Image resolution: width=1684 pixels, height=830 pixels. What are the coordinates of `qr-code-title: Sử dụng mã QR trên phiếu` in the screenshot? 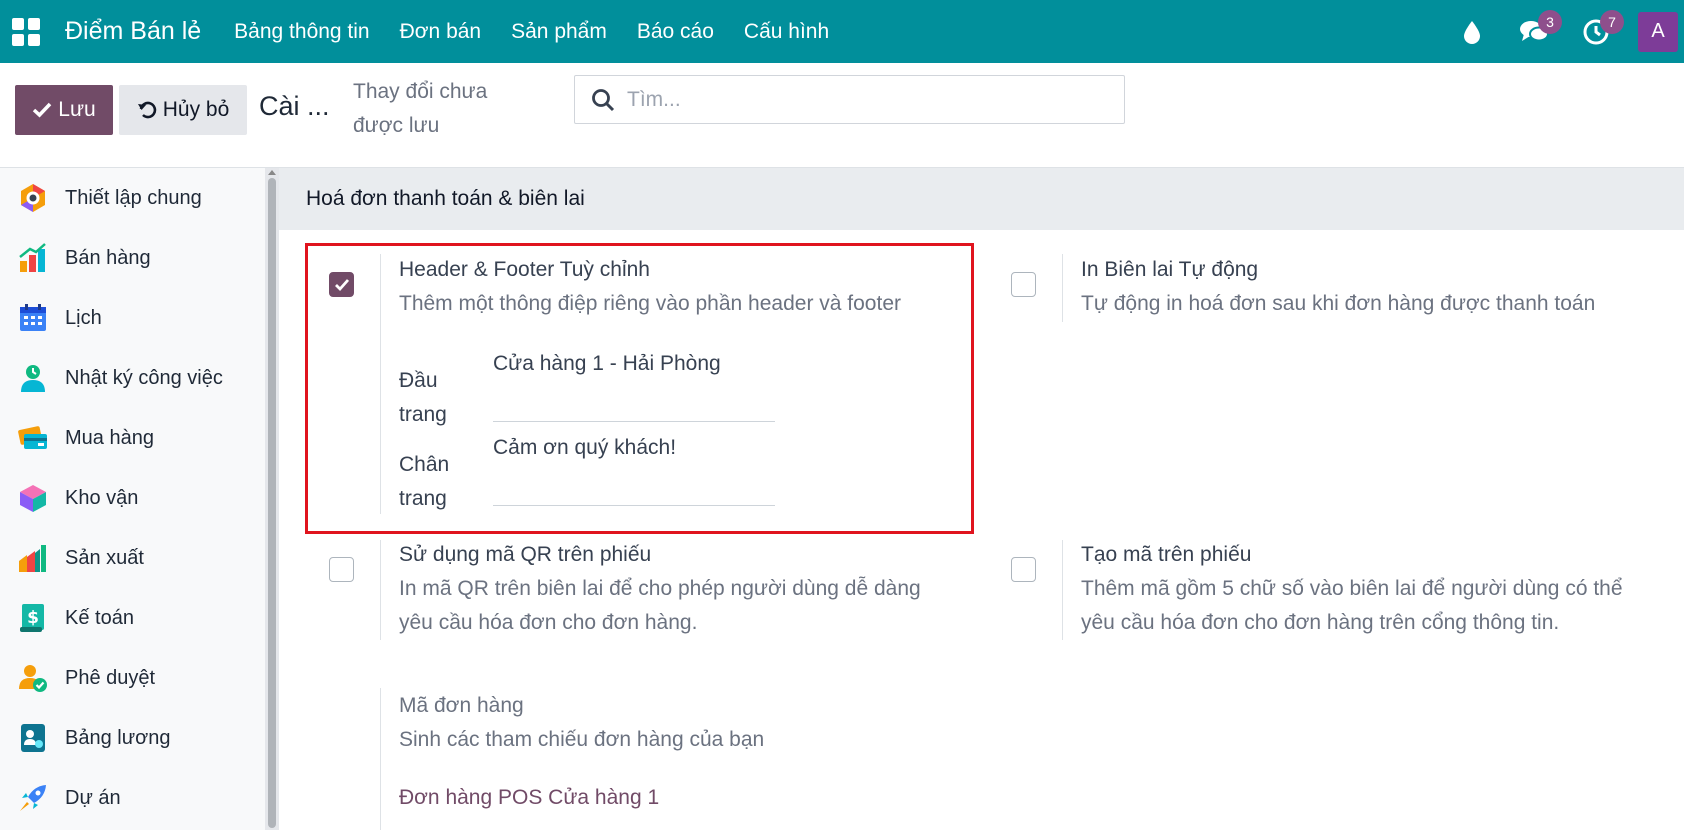 It's located at (525, 554).